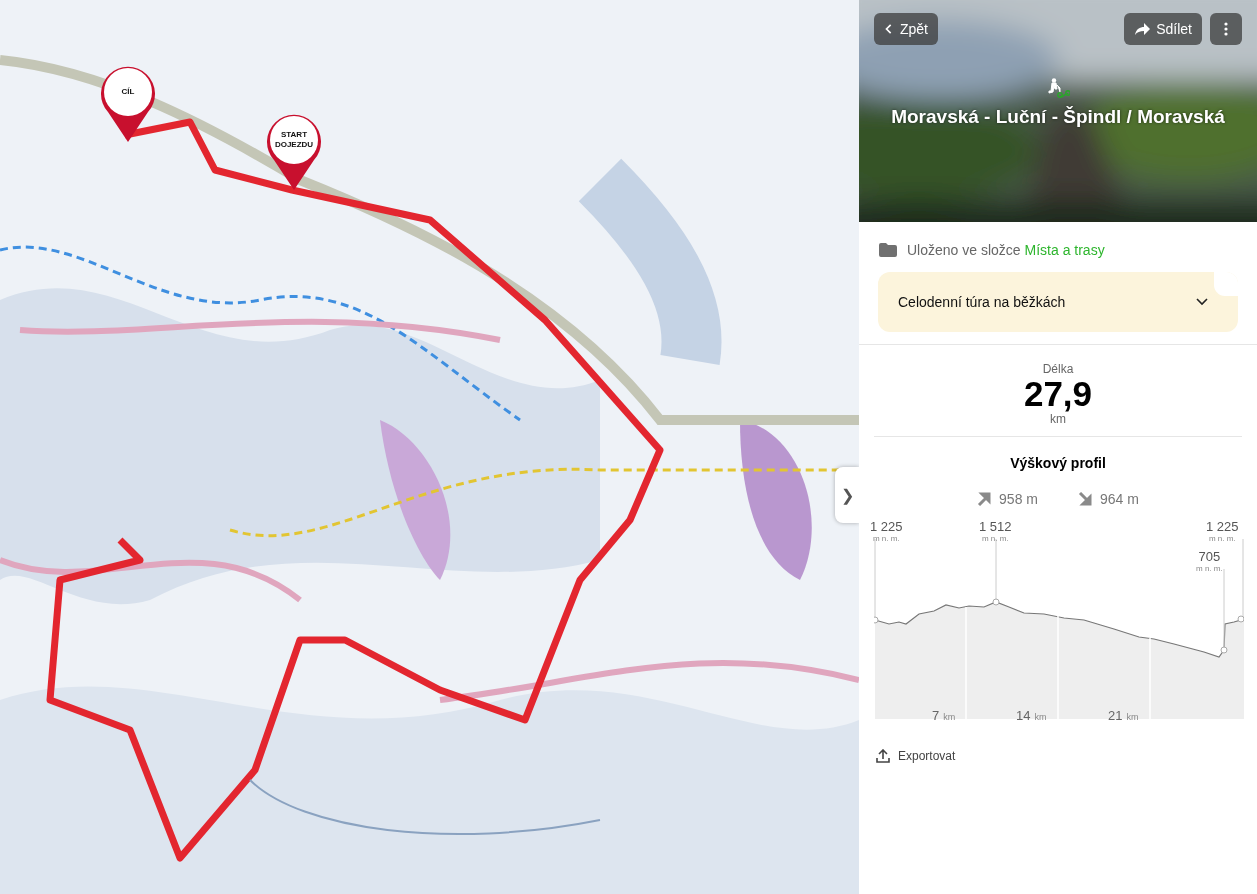 This screenshot has width=1257, height=894. What do you see at coordinates (916, 756) in the screenshot?
I see `export-button: Exportovat` at bounding box center [916, 756].